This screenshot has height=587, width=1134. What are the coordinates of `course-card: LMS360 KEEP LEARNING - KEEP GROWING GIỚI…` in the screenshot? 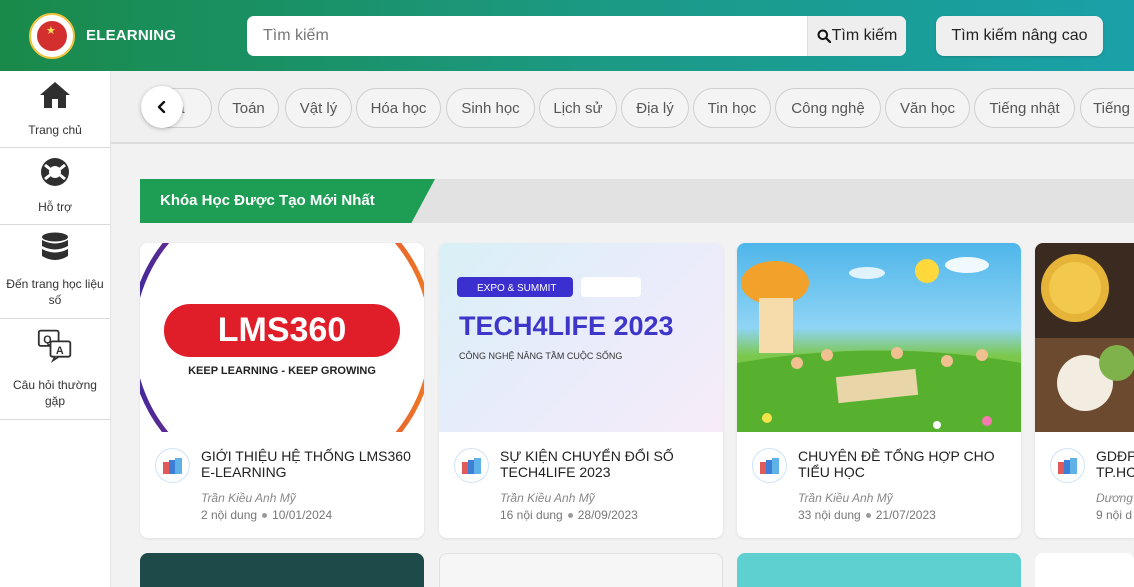 It's located at (282, 390).